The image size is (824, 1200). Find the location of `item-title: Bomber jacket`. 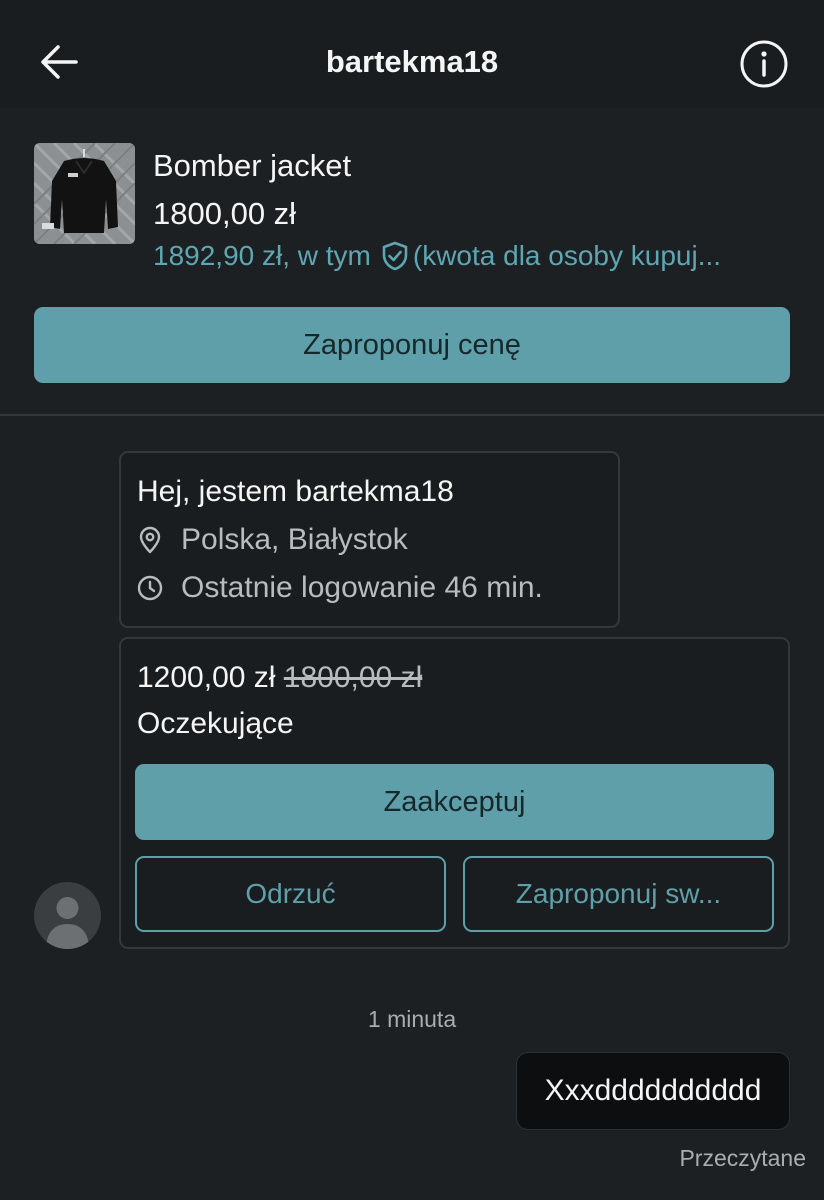

item-title: Bomber jacket is located at coordinates (252, 166).